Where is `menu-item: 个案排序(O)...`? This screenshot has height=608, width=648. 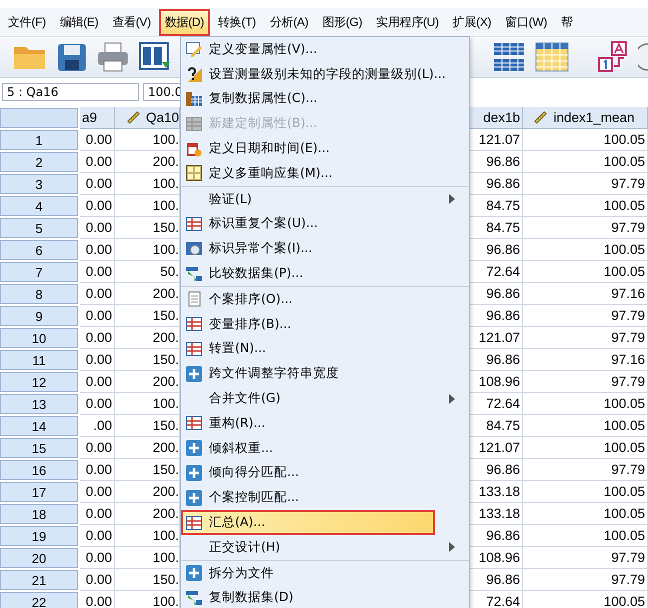
menu-item: 个案排序(O)... is located at coordinates (325, 299).